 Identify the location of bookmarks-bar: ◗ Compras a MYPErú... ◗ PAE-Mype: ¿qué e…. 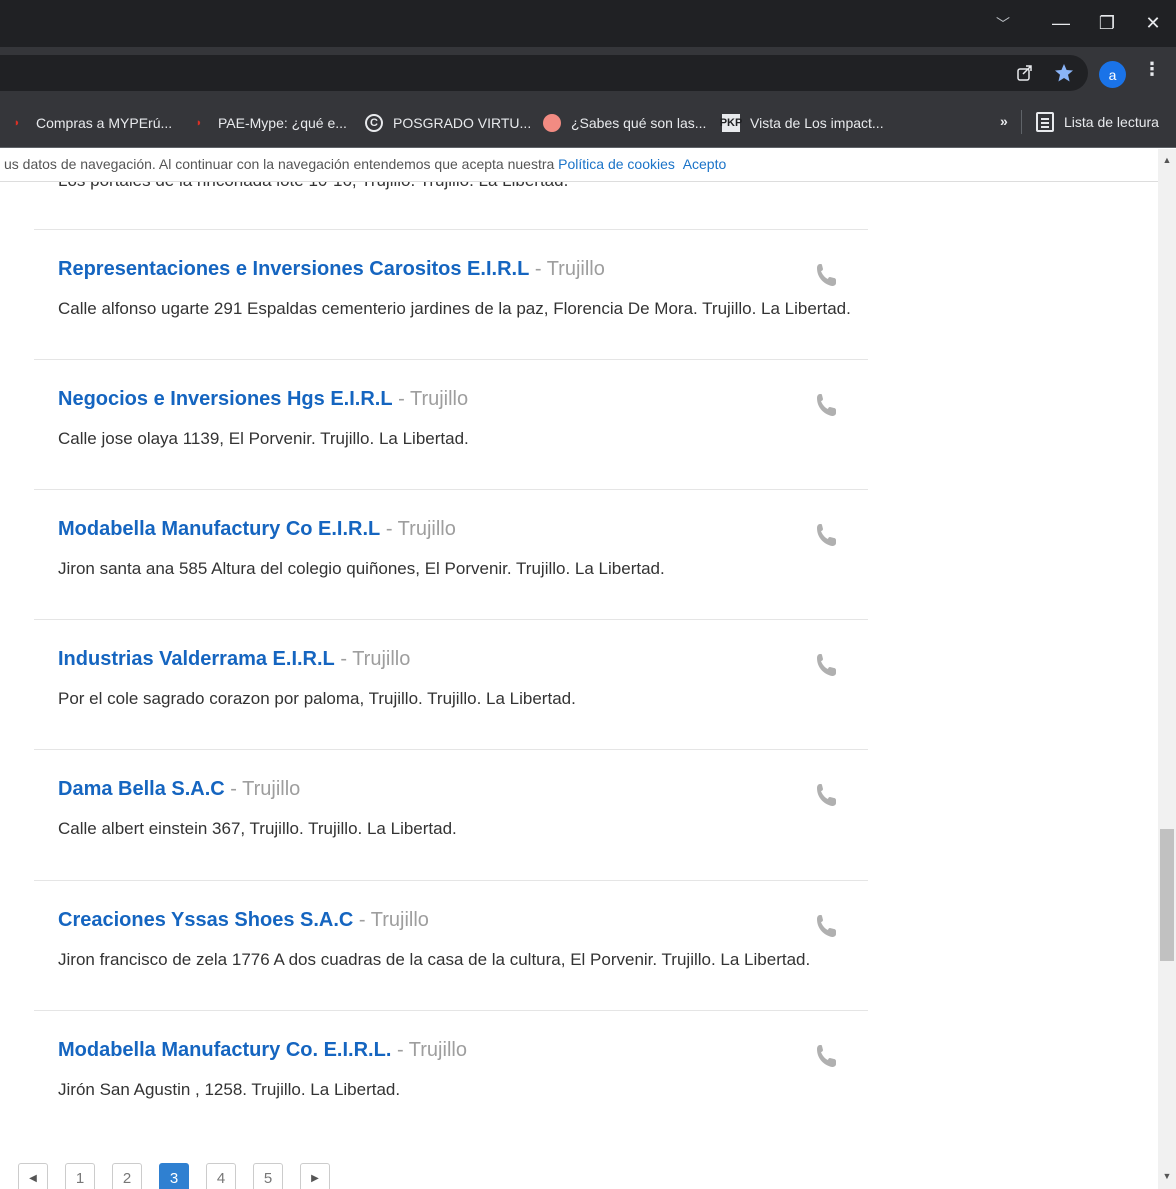
(588, 123).